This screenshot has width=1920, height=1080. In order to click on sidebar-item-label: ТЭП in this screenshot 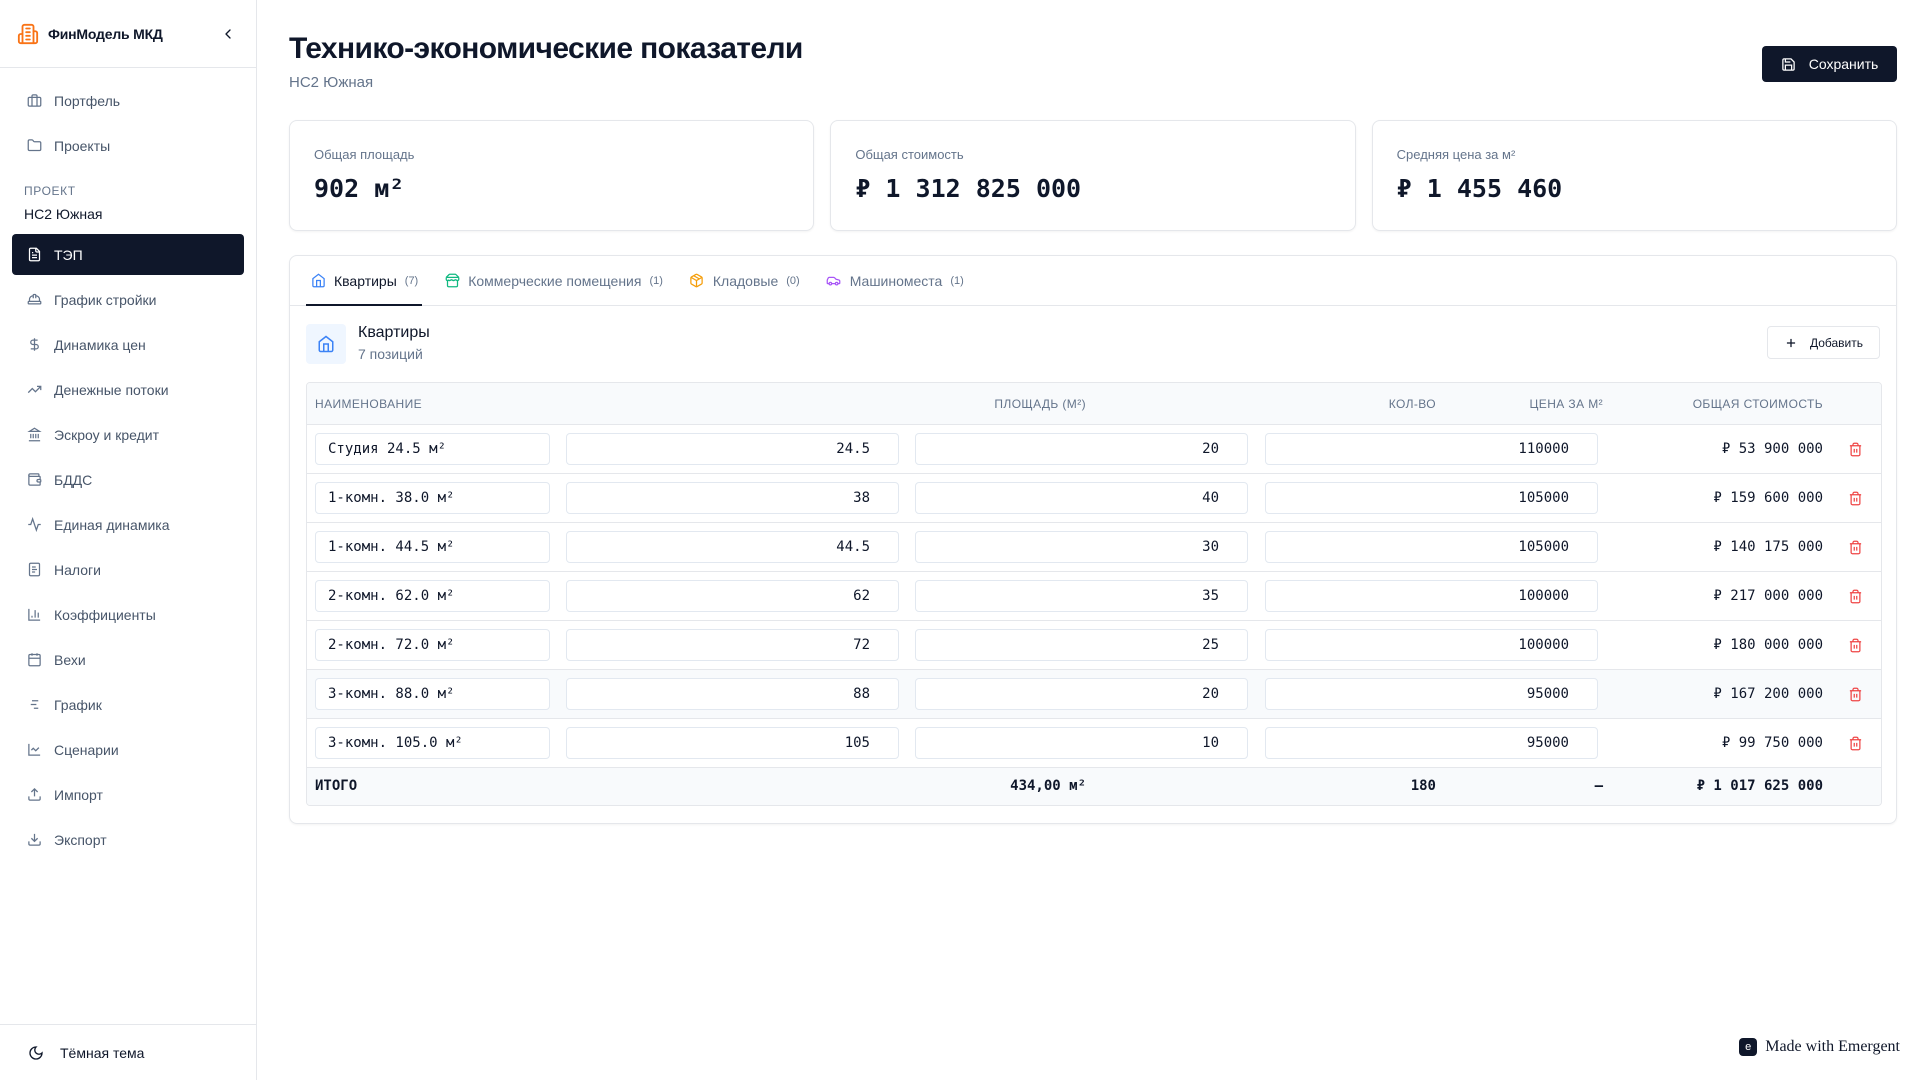, I will do `click(68, 254)`.